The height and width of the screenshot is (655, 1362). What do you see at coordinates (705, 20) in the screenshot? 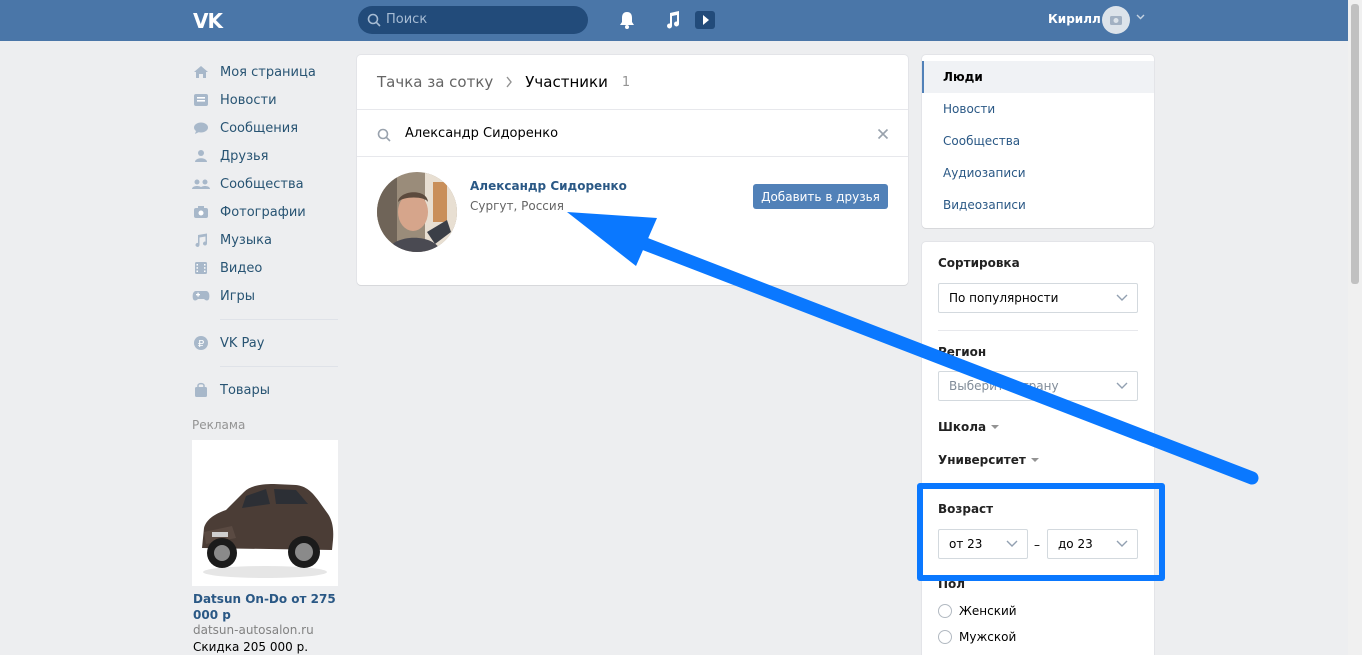
I see `play-icon` at bounding box center [705, 20].